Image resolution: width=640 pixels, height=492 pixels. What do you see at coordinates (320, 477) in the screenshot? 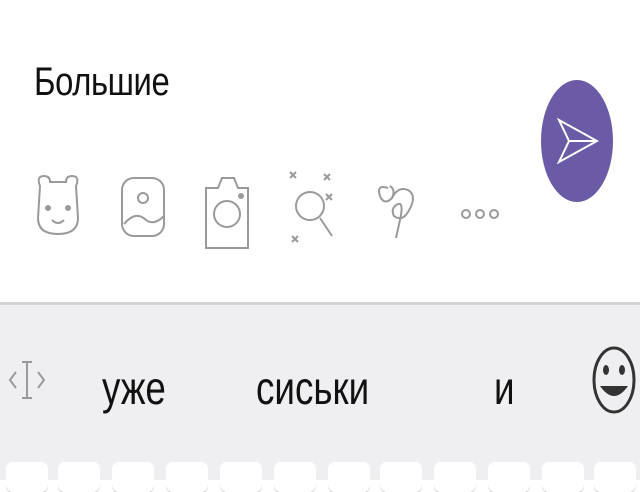
I see `keyboard-key-row` at bounding box center [320, 477].